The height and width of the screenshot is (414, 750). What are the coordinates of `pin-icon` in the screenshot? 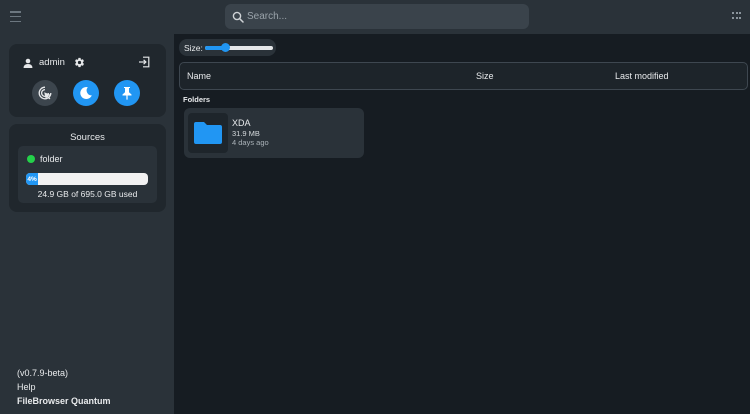 It's located at (127, 93).